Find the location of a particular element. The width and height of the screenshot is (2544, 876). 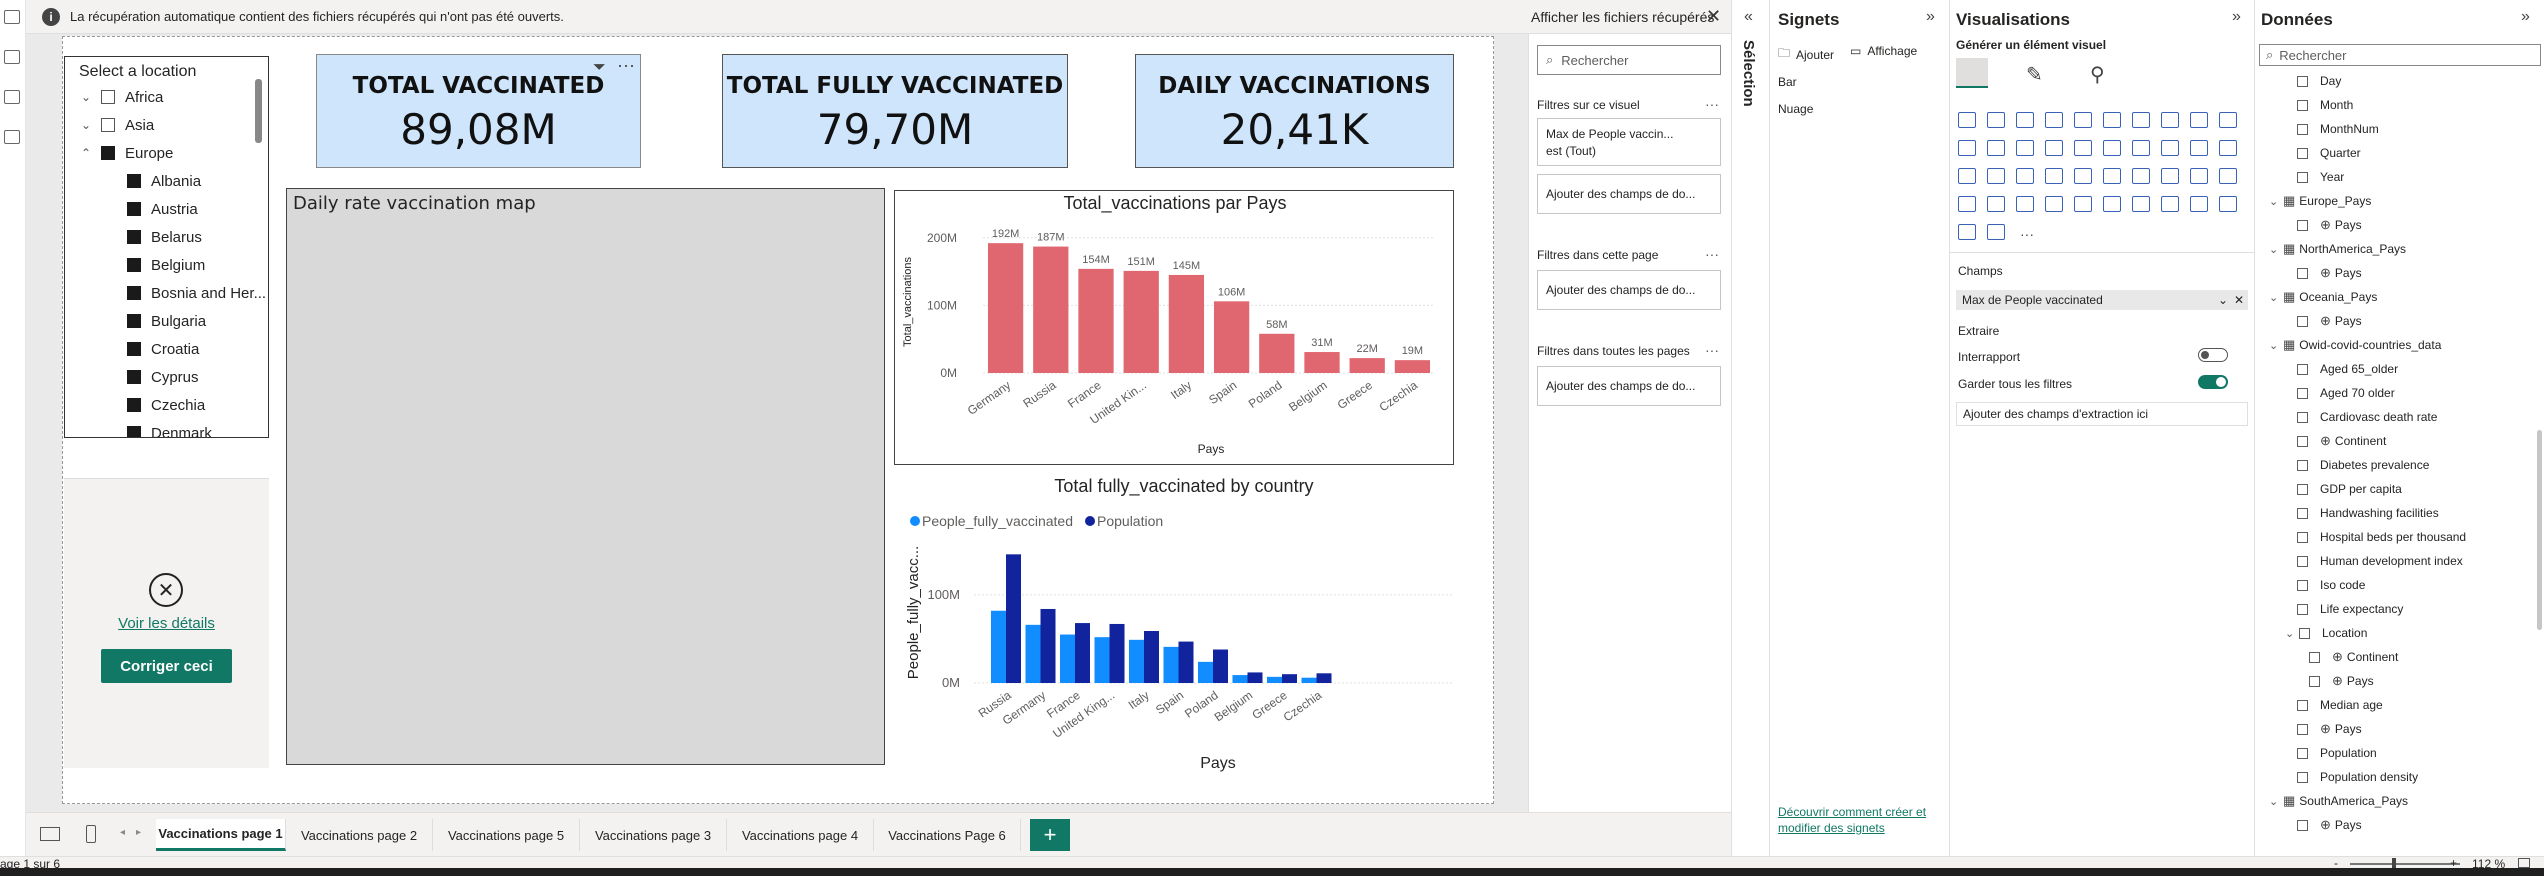

keep-filters-toggle is located at coordinates (2213, 382).